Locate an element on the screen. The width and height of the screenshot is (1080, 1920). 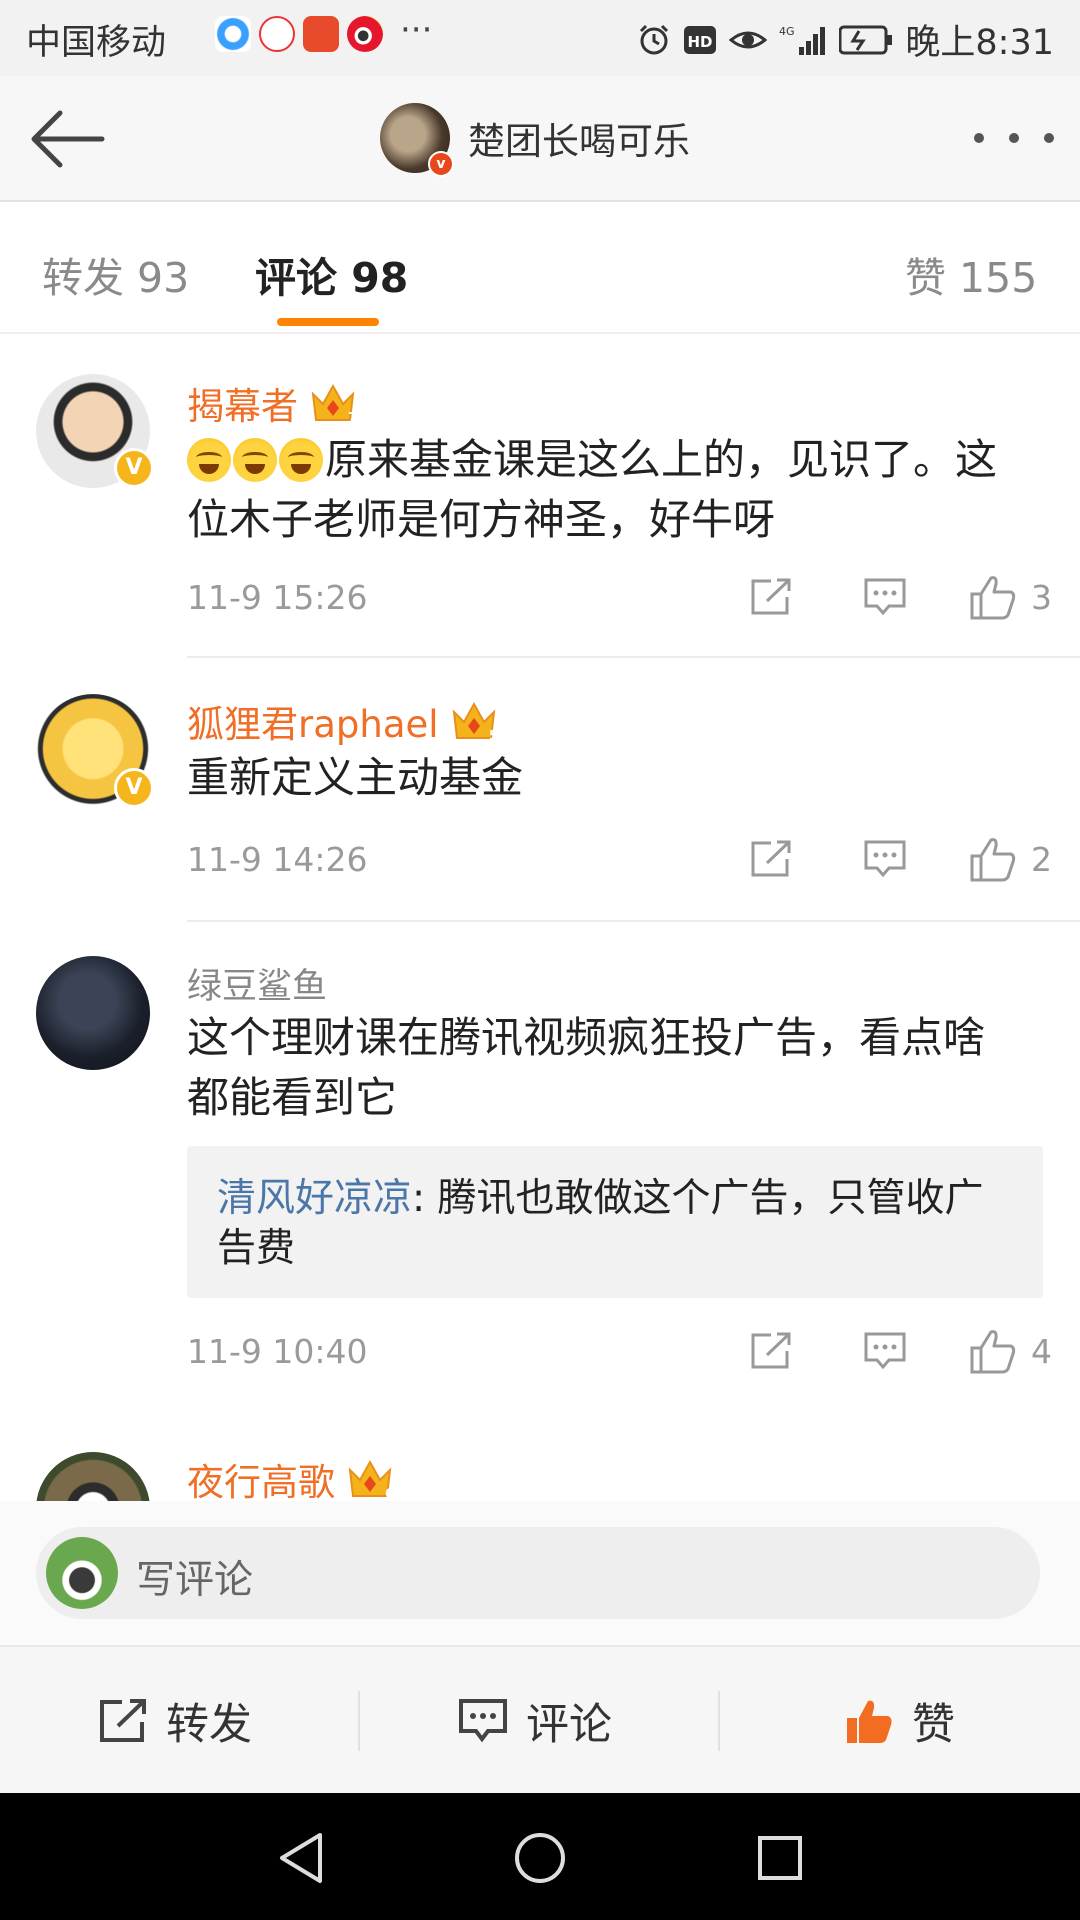
like-count: 4 is located at coordinates (1041, 1351).